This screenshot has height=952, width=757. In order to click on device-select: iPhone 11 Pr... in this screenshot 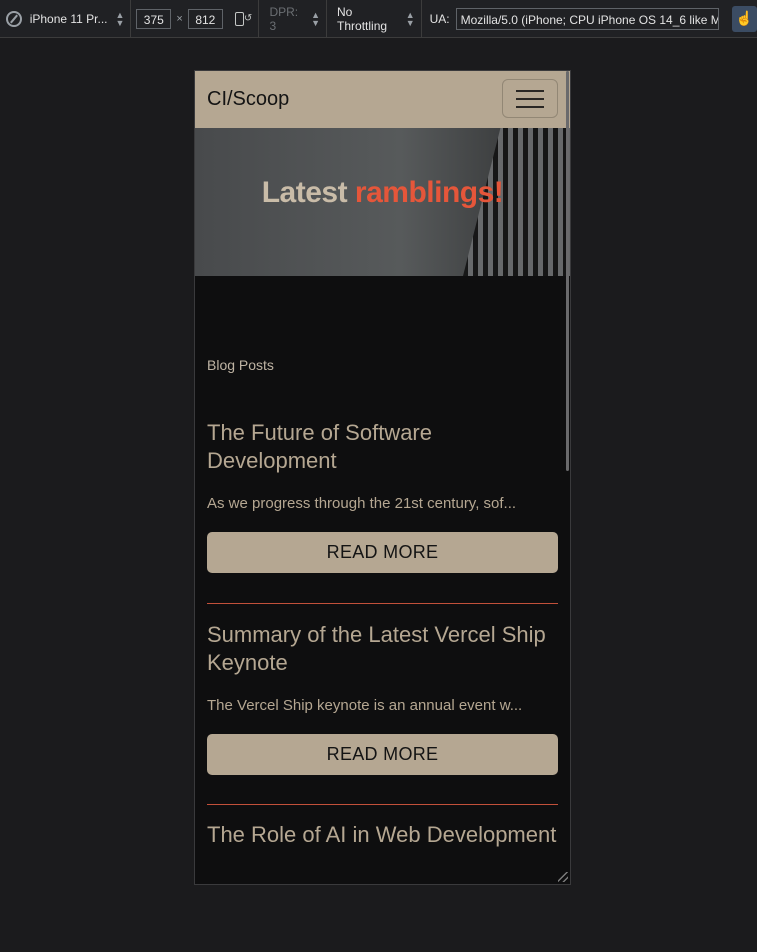, I will do `click(71, 19)`.